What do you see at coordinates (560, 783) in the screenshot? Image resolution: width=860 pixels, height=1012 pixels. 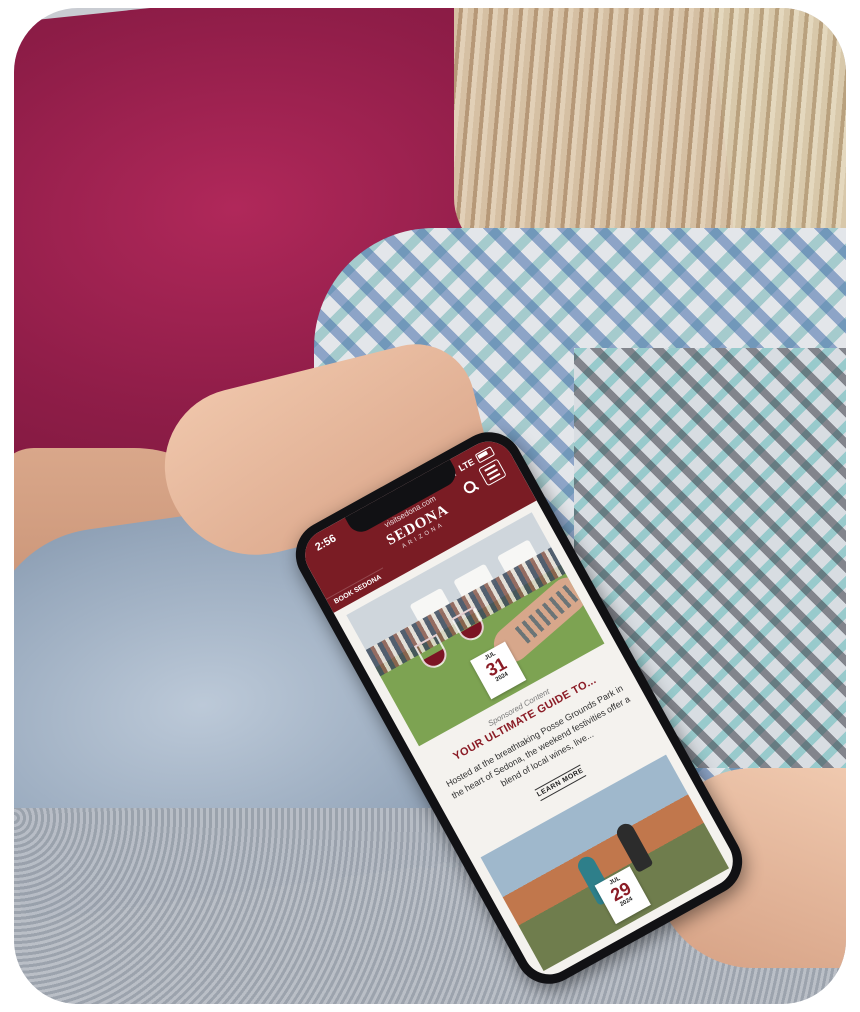 I see `learn-more-button: LEARN MORE` at bounding box center [560, 783].